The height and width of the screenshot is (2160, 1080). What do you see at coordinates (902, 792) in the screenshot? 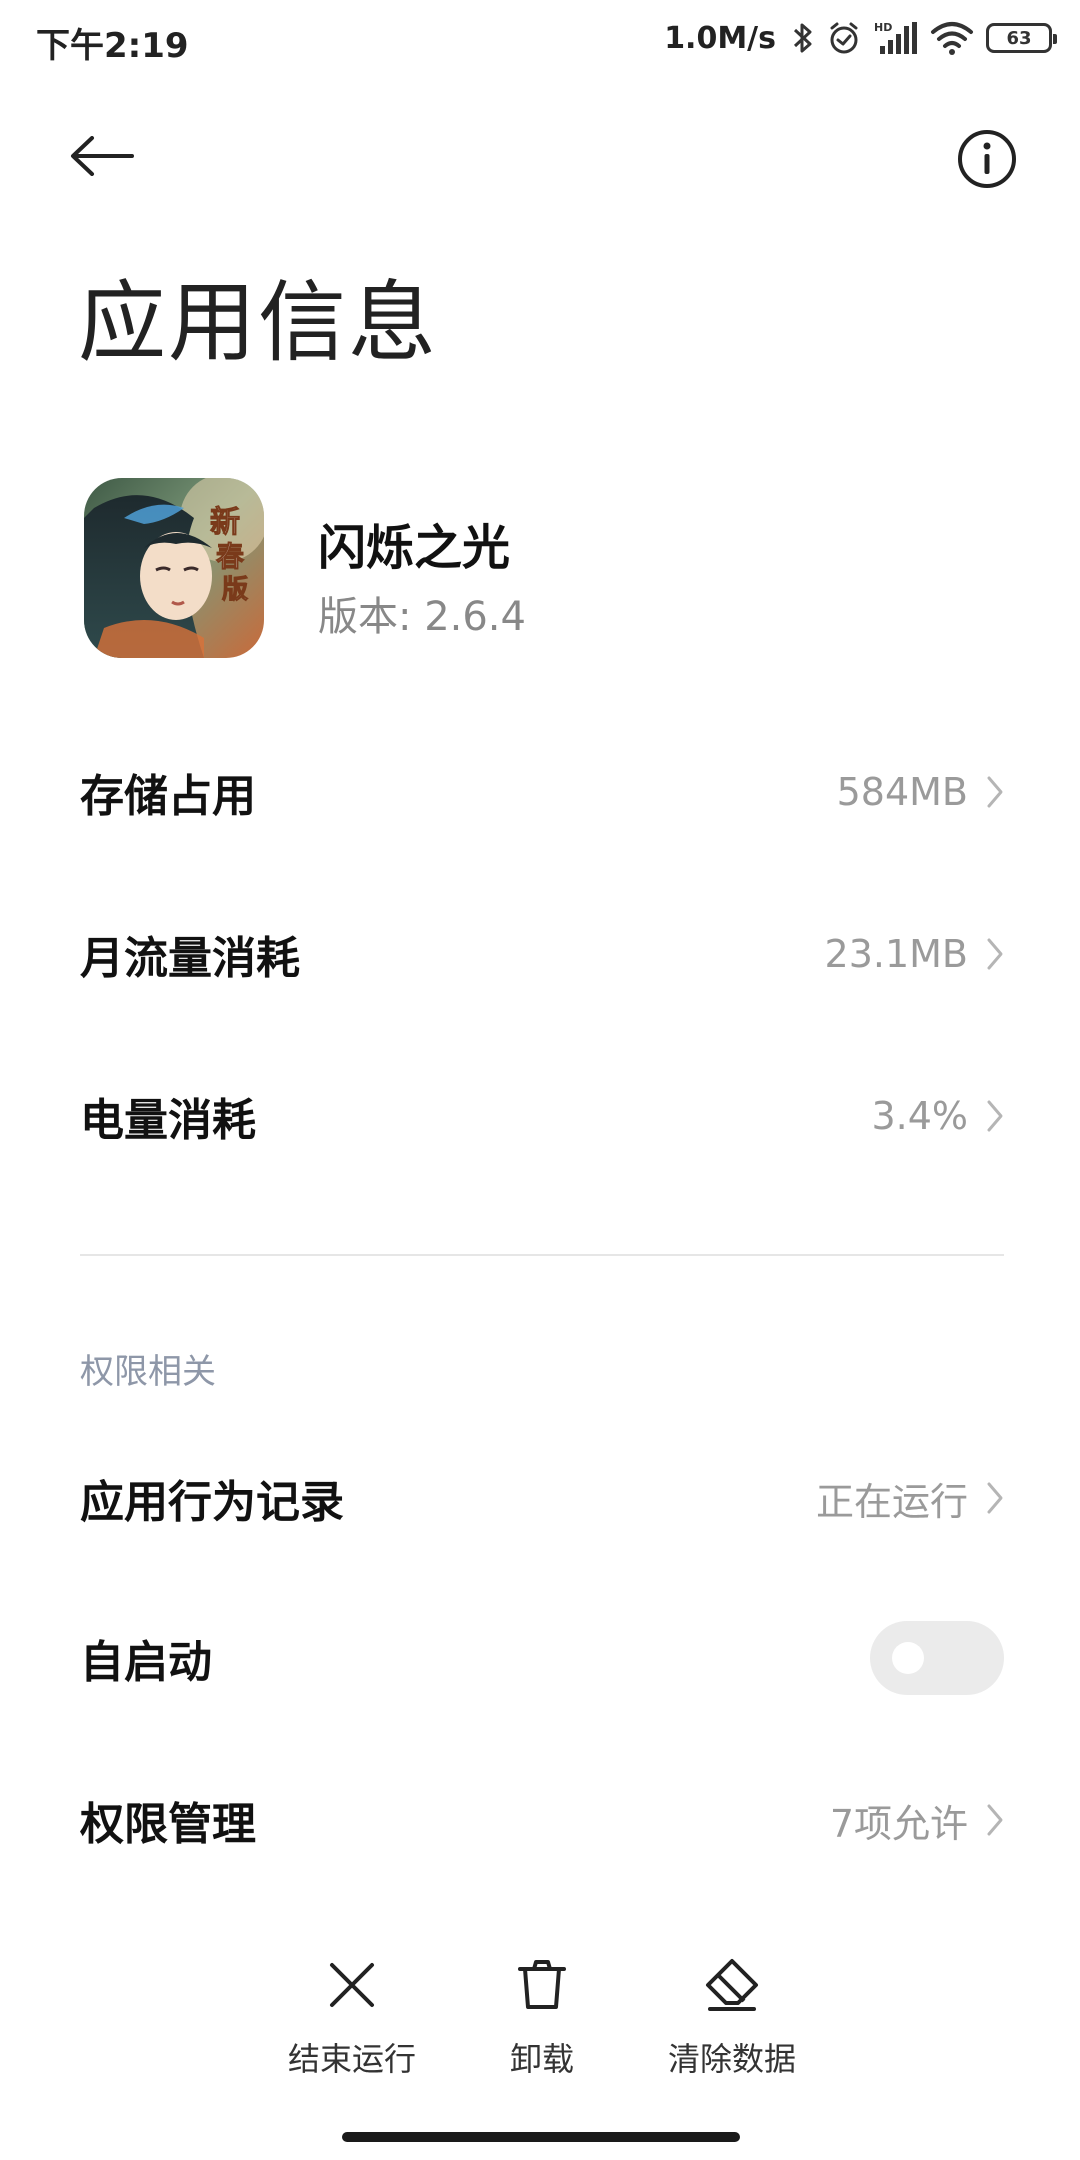
I see `storage-value: 584MB` at bounding box center [902, 792].